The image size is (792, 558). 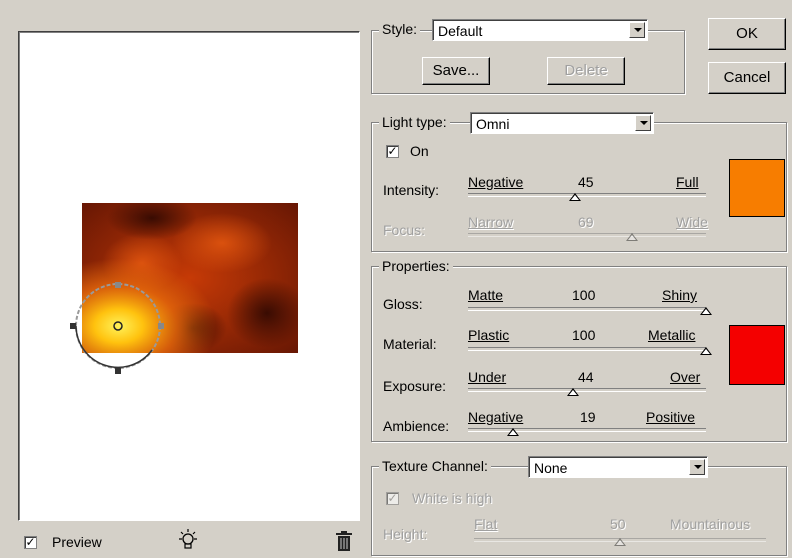 I want to click on on-checkbox: ✓, so click(x=392, y=151).